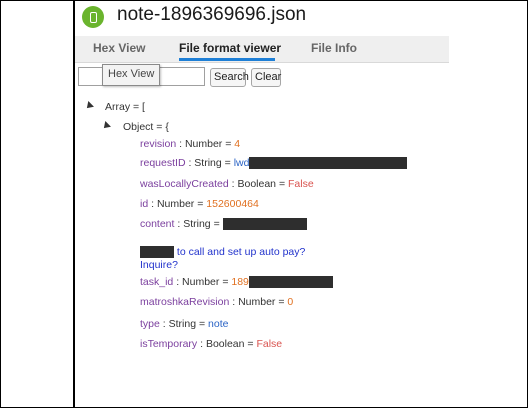  Describe the element at coordinates (334, 48) in the screenshot. I see `tab-file-info: File Info` at that location.